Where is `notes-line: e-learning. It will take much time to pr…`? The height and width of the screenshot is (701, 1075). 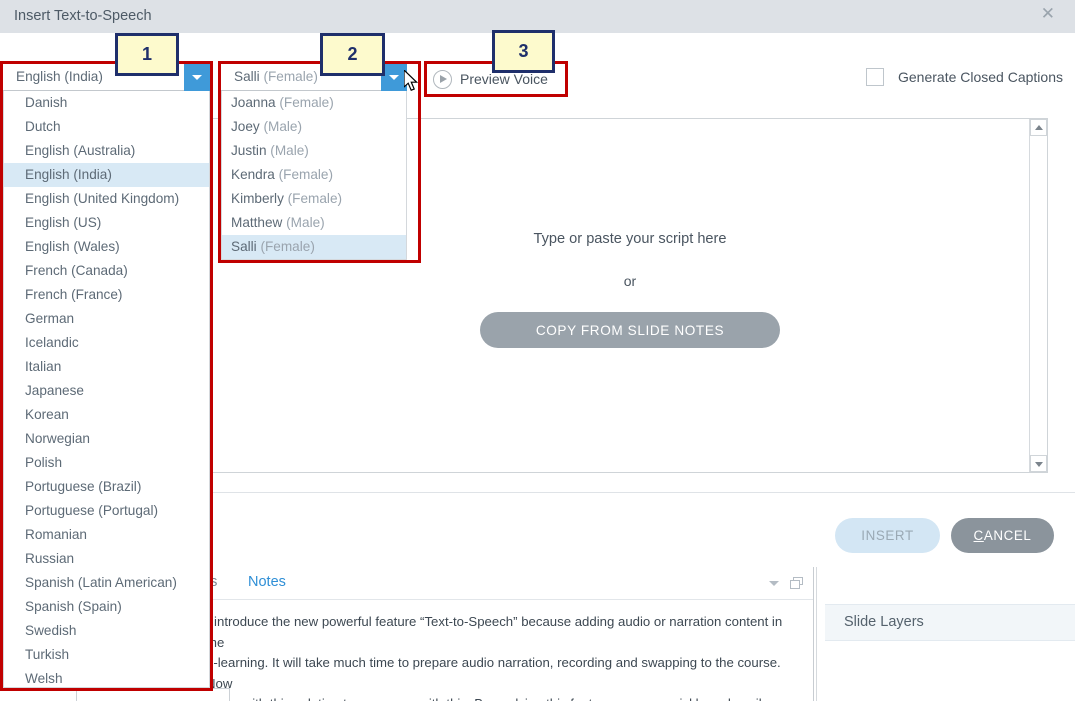
notes-line: e-learning. It will take much time to pr… is located at coordinates (493, 673).